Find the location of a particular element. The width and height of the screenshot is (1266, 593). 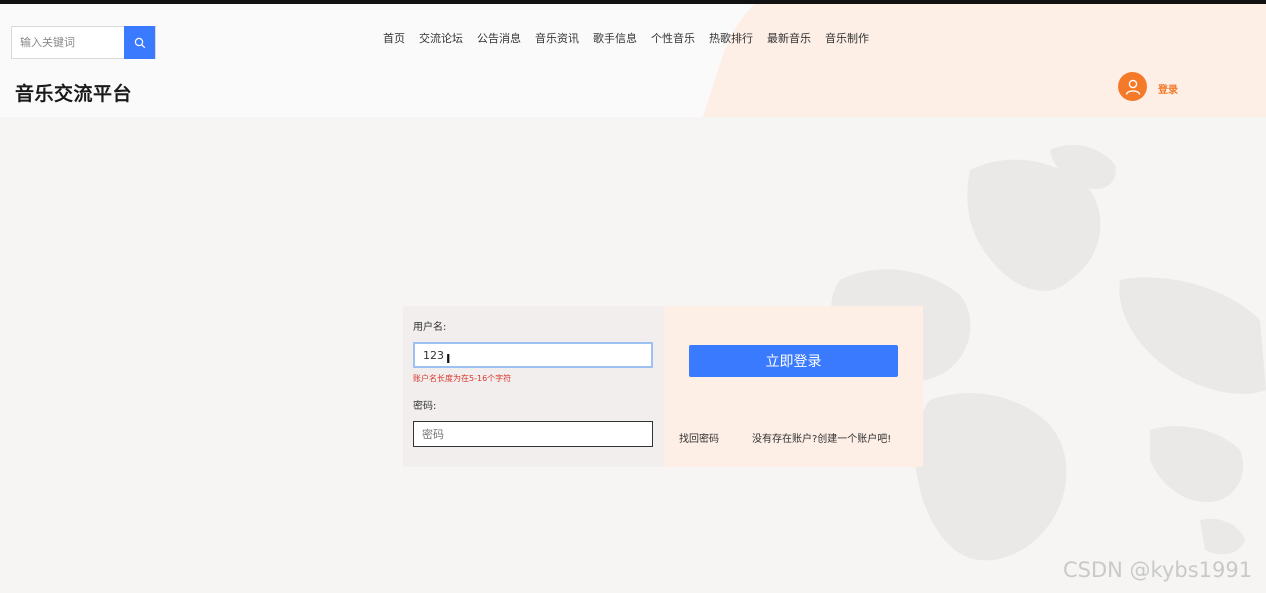

nav-item-music-production: 音乐制作 is located at coordinates (847, 39).